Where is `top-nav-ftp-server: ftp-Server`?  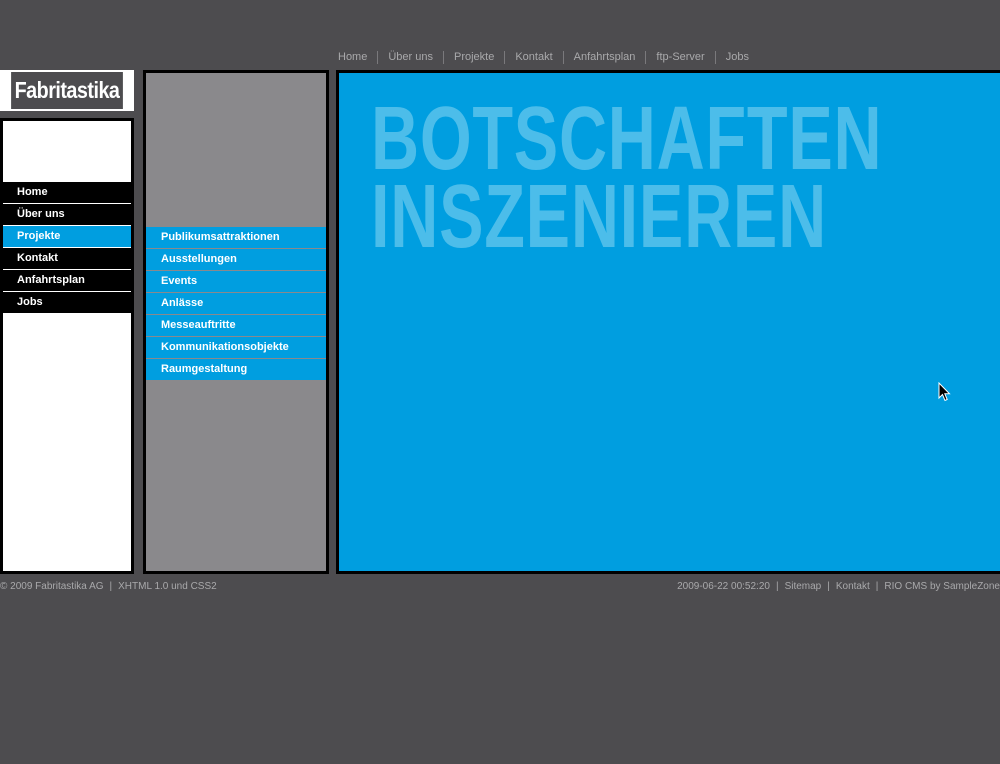
top-nav-ftp-server: ftp-Server is located at coordinates (680, 57).